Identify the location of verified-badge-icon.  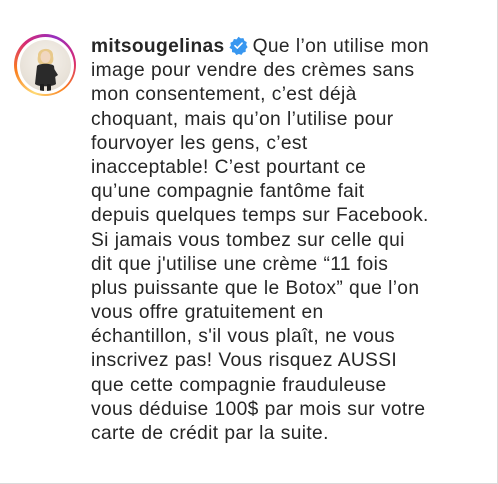
(238, 45).